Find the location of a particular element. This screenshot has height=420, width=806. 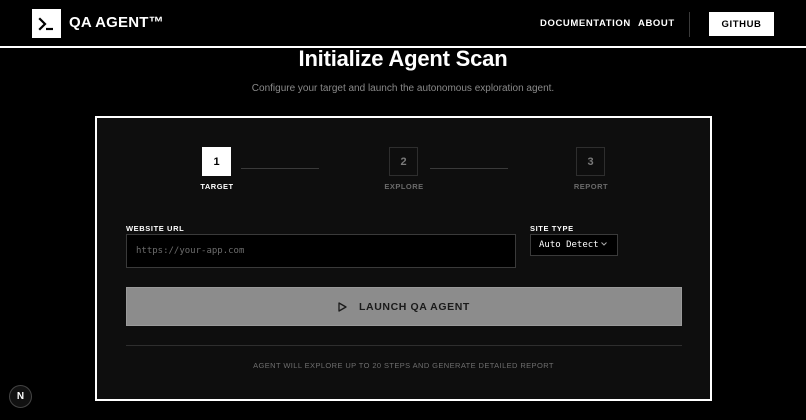

step-2-indicator: 2 is located at coordinates (403, 161).